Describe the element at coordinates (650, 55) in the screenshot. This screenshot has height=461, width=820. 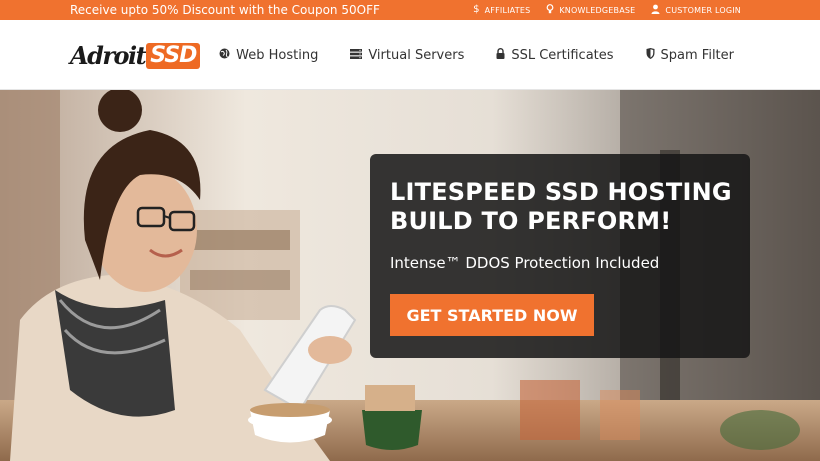
I see `shield-icon` at that location.